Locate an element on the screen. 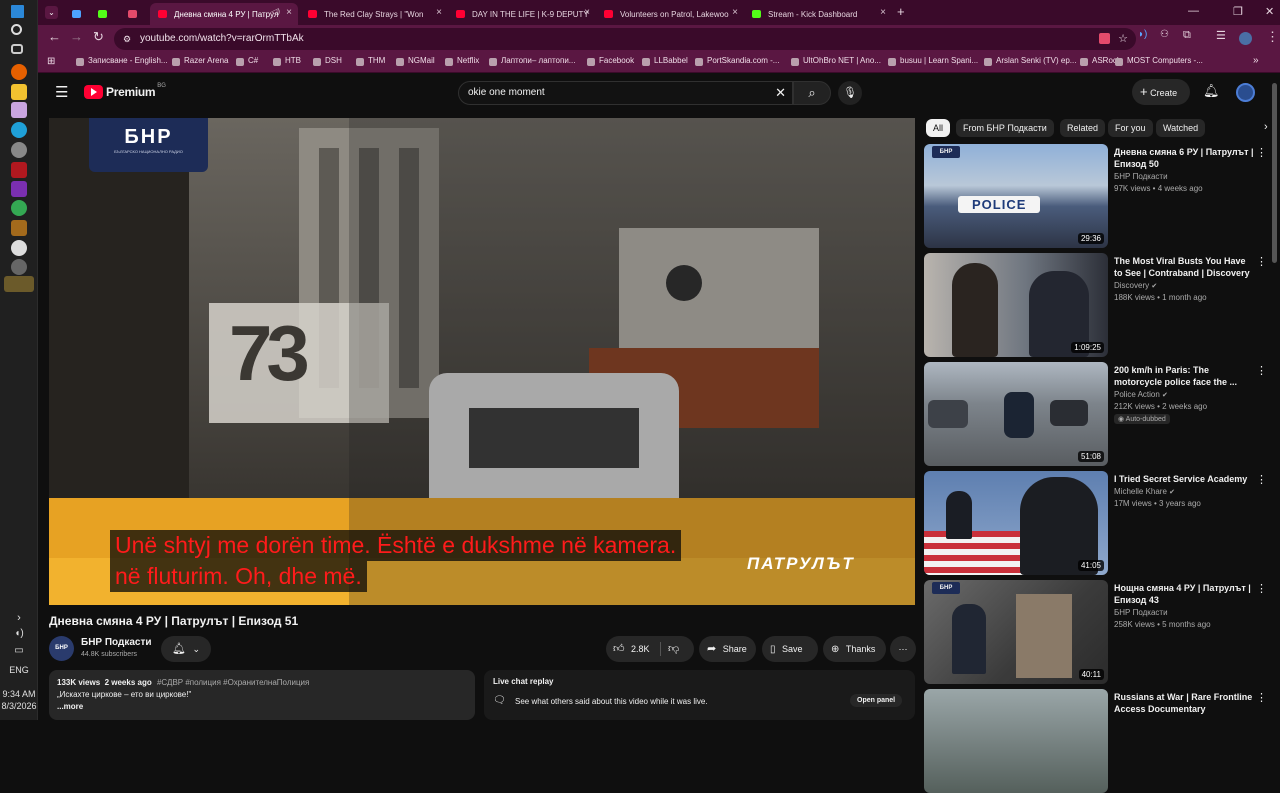  bookmark-item: Netflix is located at coordinates (462, 61).